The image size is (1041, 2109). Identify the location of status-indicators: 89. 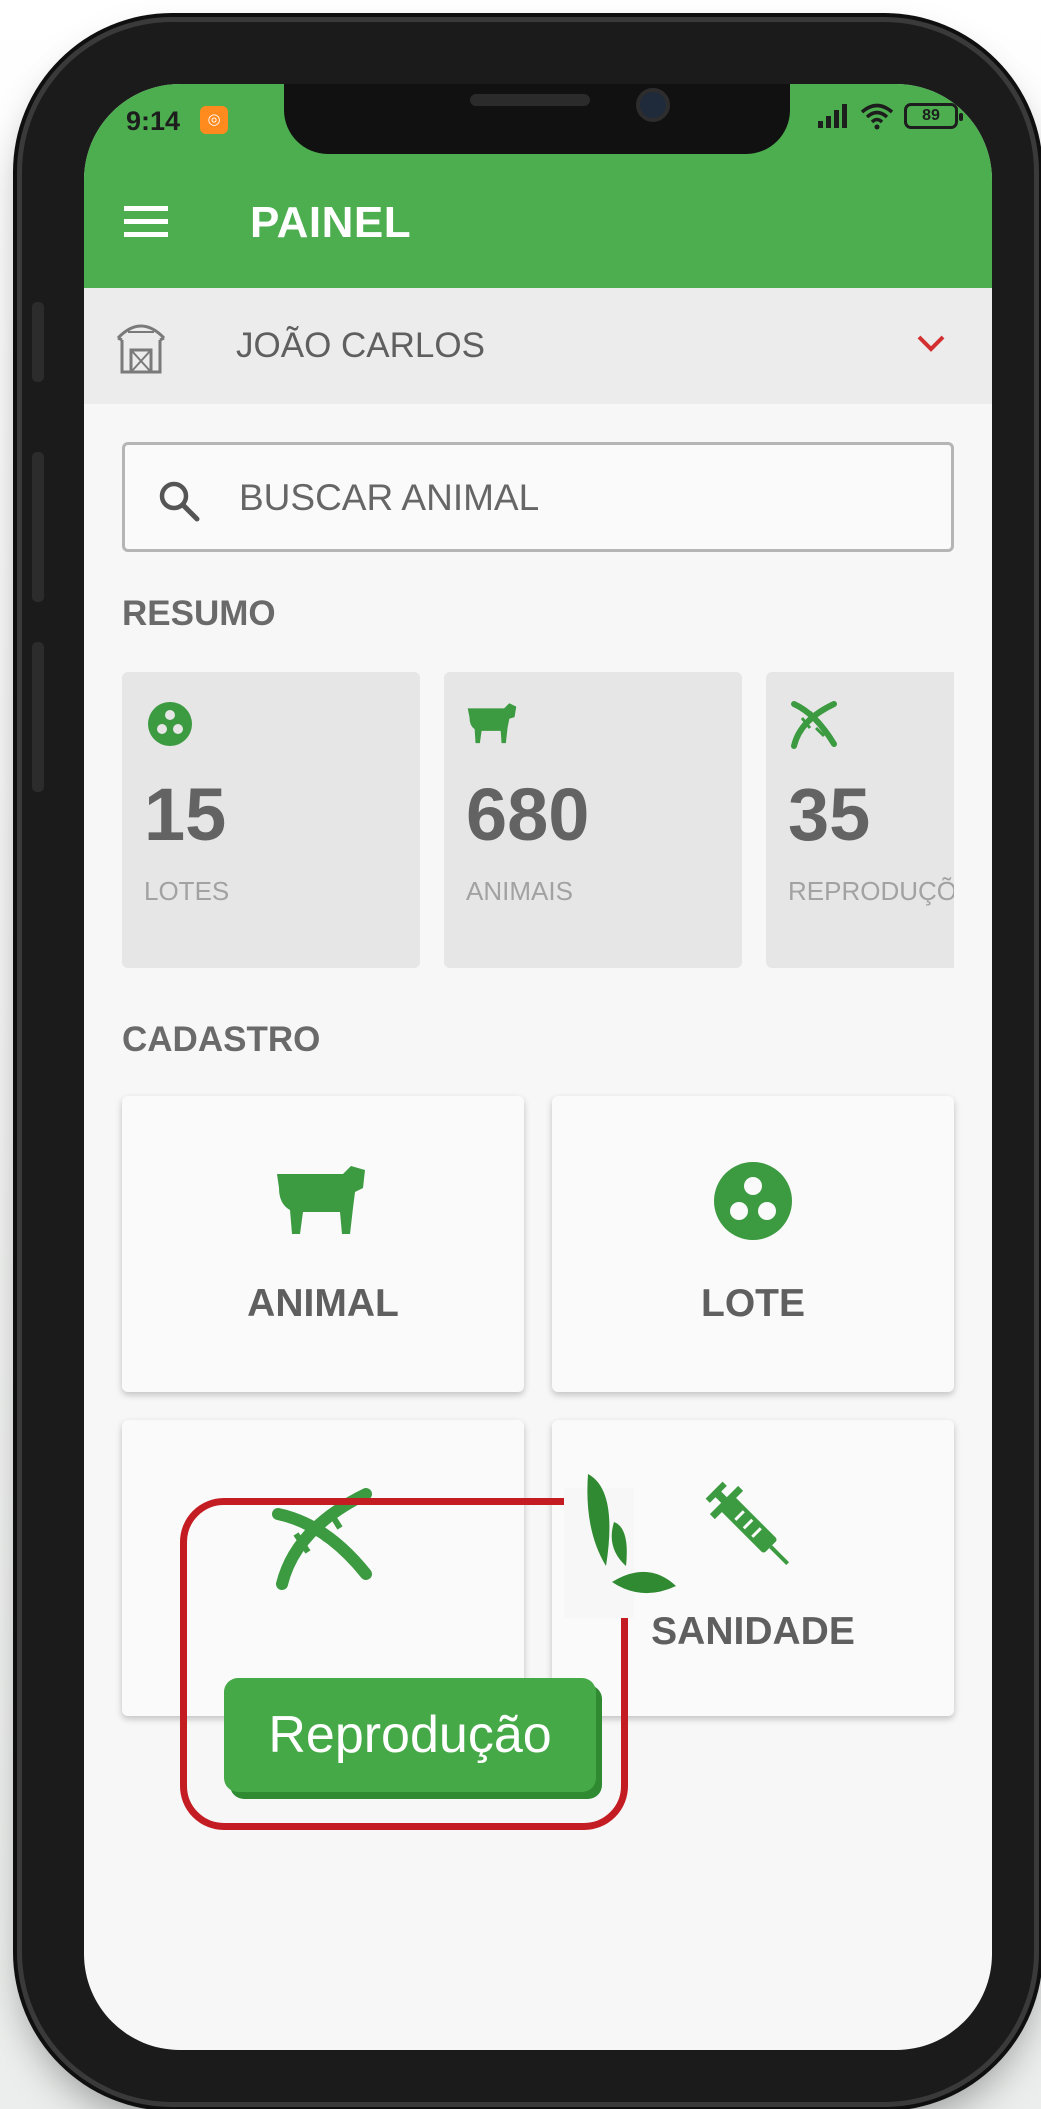
(889, 116).